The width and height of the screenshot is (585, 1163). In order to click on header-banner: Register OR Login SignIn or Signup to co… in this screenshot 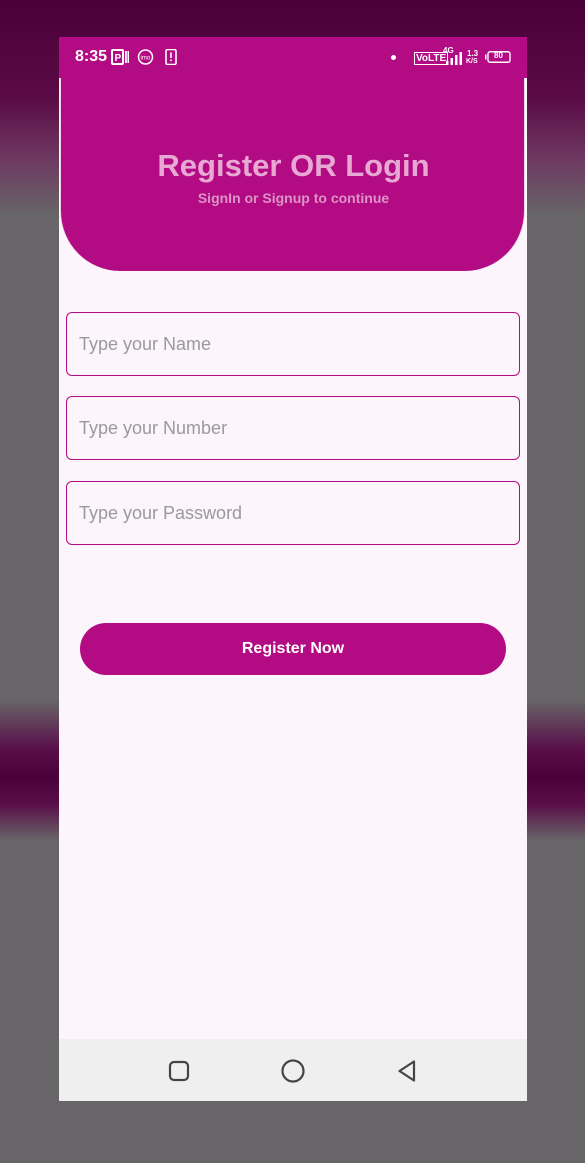, I will do `click(292, 174)`.